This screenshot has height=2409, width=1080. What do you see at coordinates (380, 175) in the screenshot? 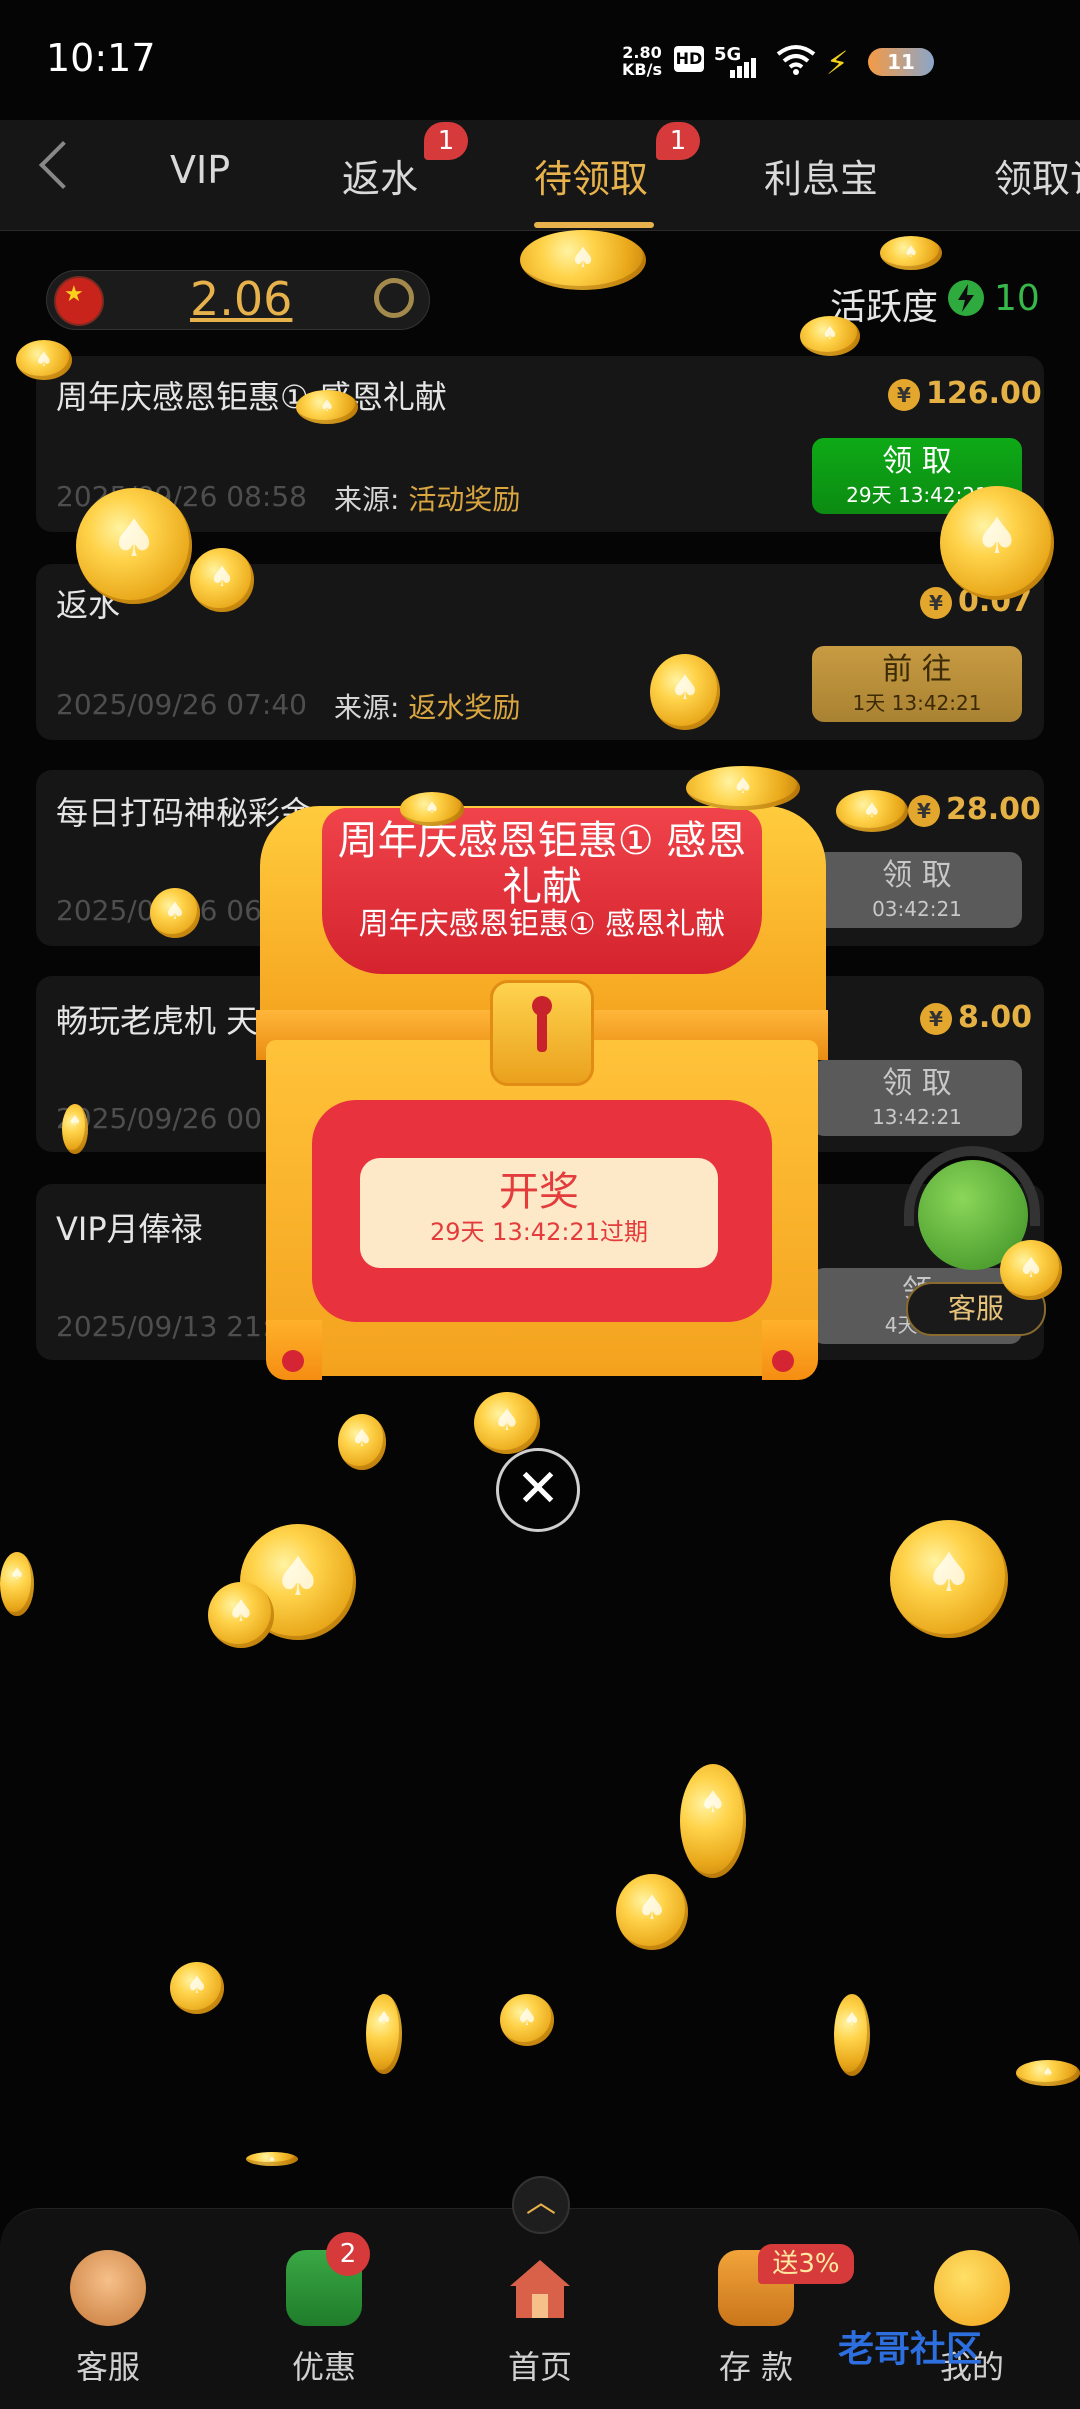
I see `tab-rebate: 返水` at bounding box center [380, 175].